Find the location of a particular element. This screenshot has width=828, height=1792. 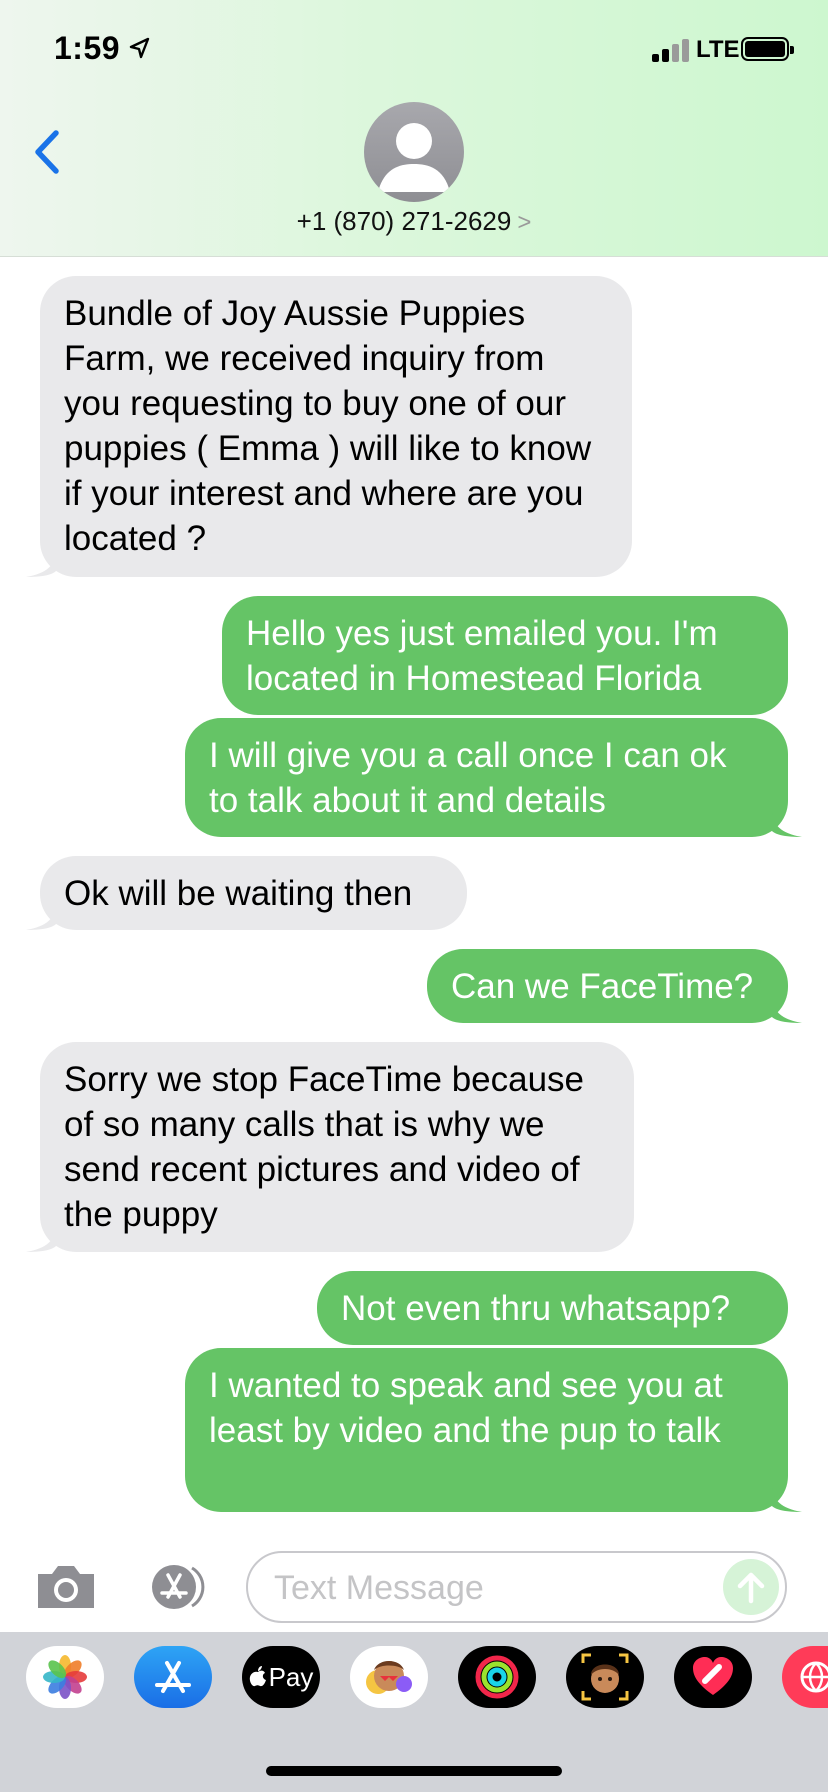

message-text: Not even thru whatsapp? is located at coordinates (536, 1308).